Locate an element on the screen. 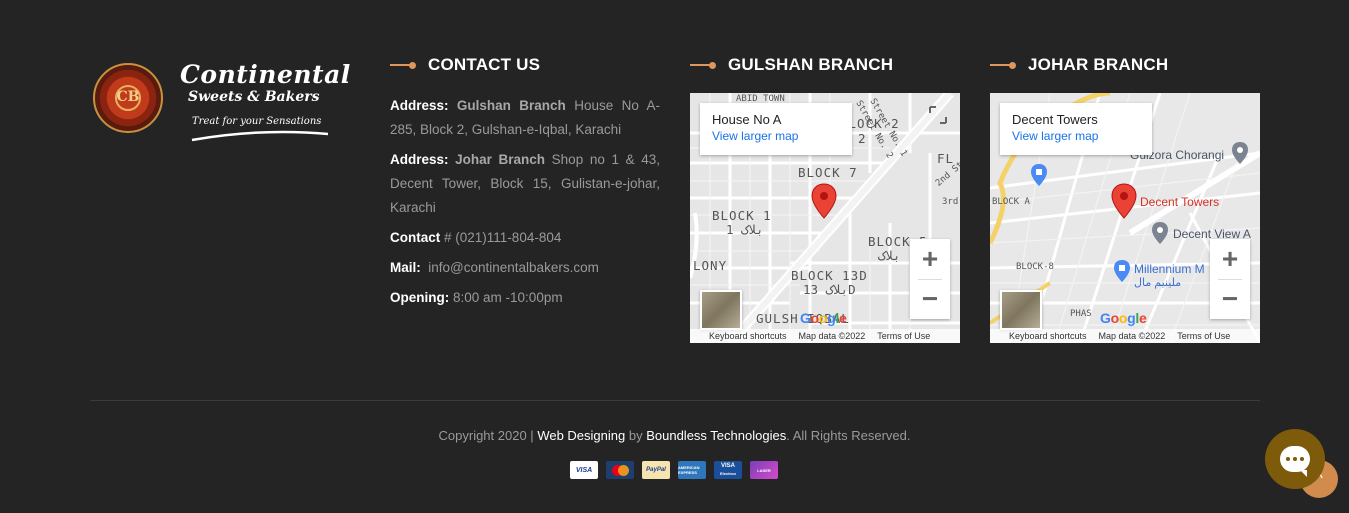 This screenshot has height=513, width=1349. map-label-3rd: 3rd is located at coordinates (950, 202).